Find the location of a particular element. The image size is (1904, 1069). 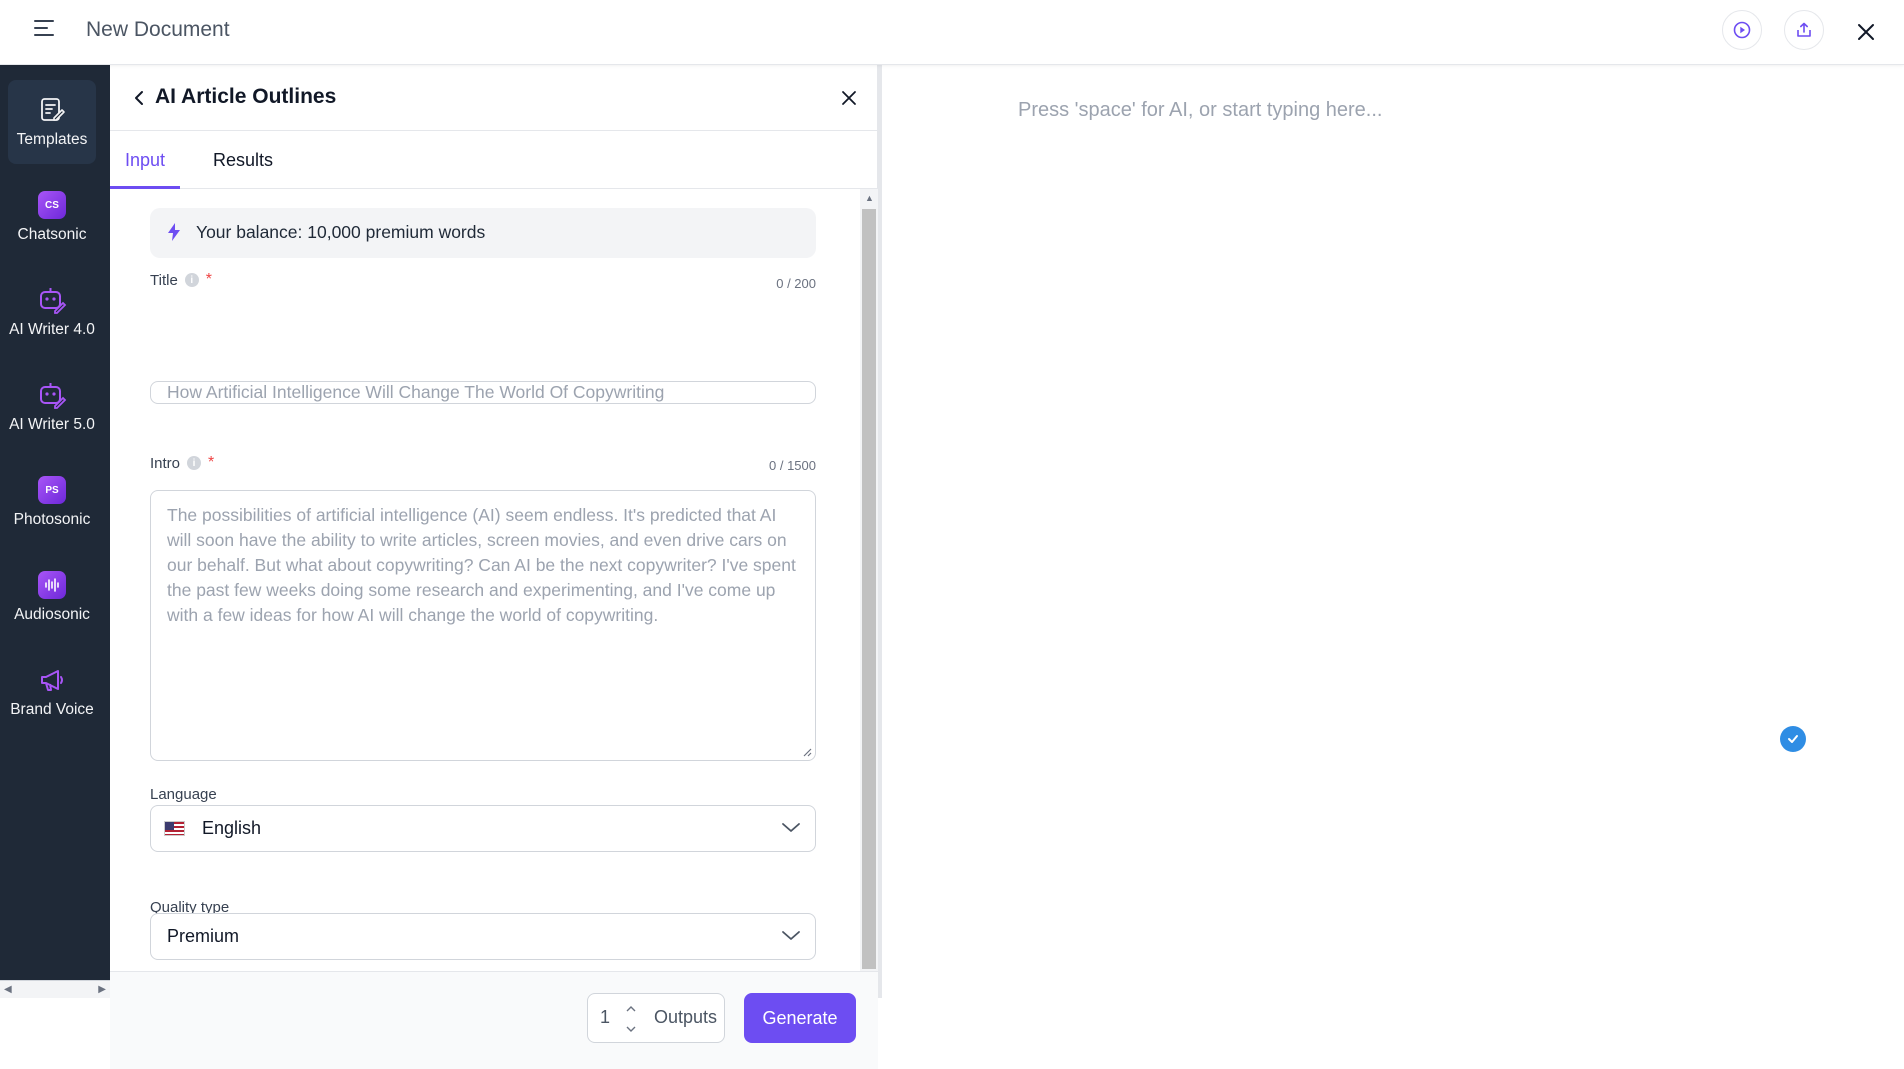

lightning-icon is located at coordinates (174, 232).